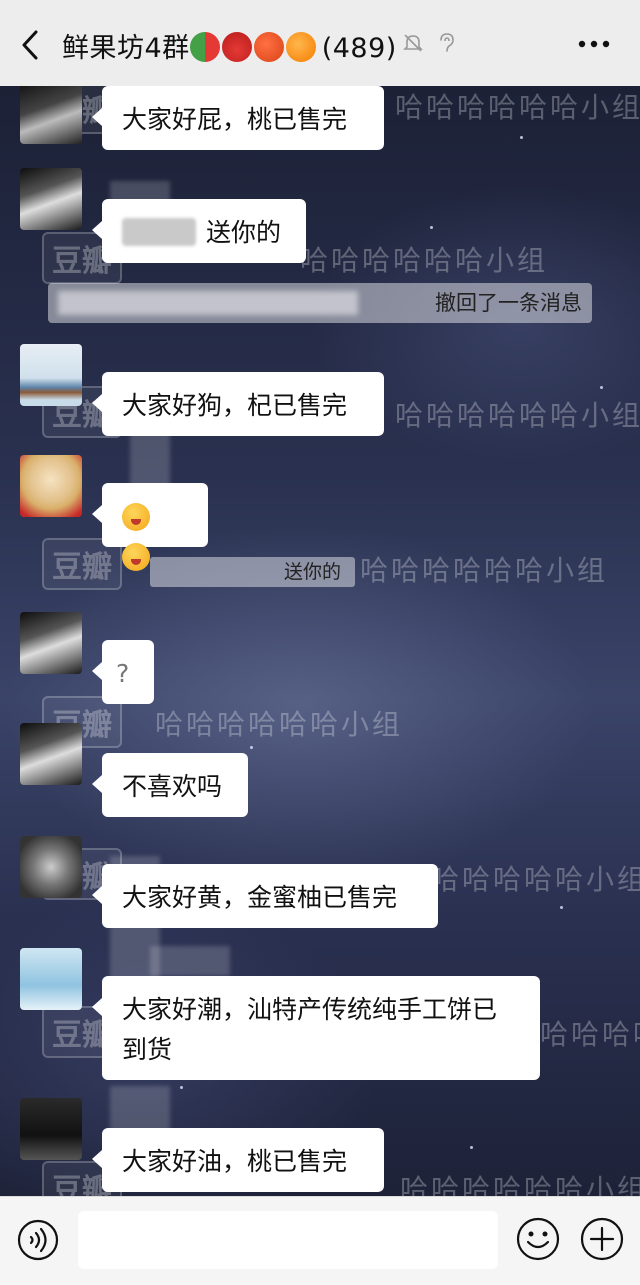  I want to click on plus-icon, so click(602, 1239).